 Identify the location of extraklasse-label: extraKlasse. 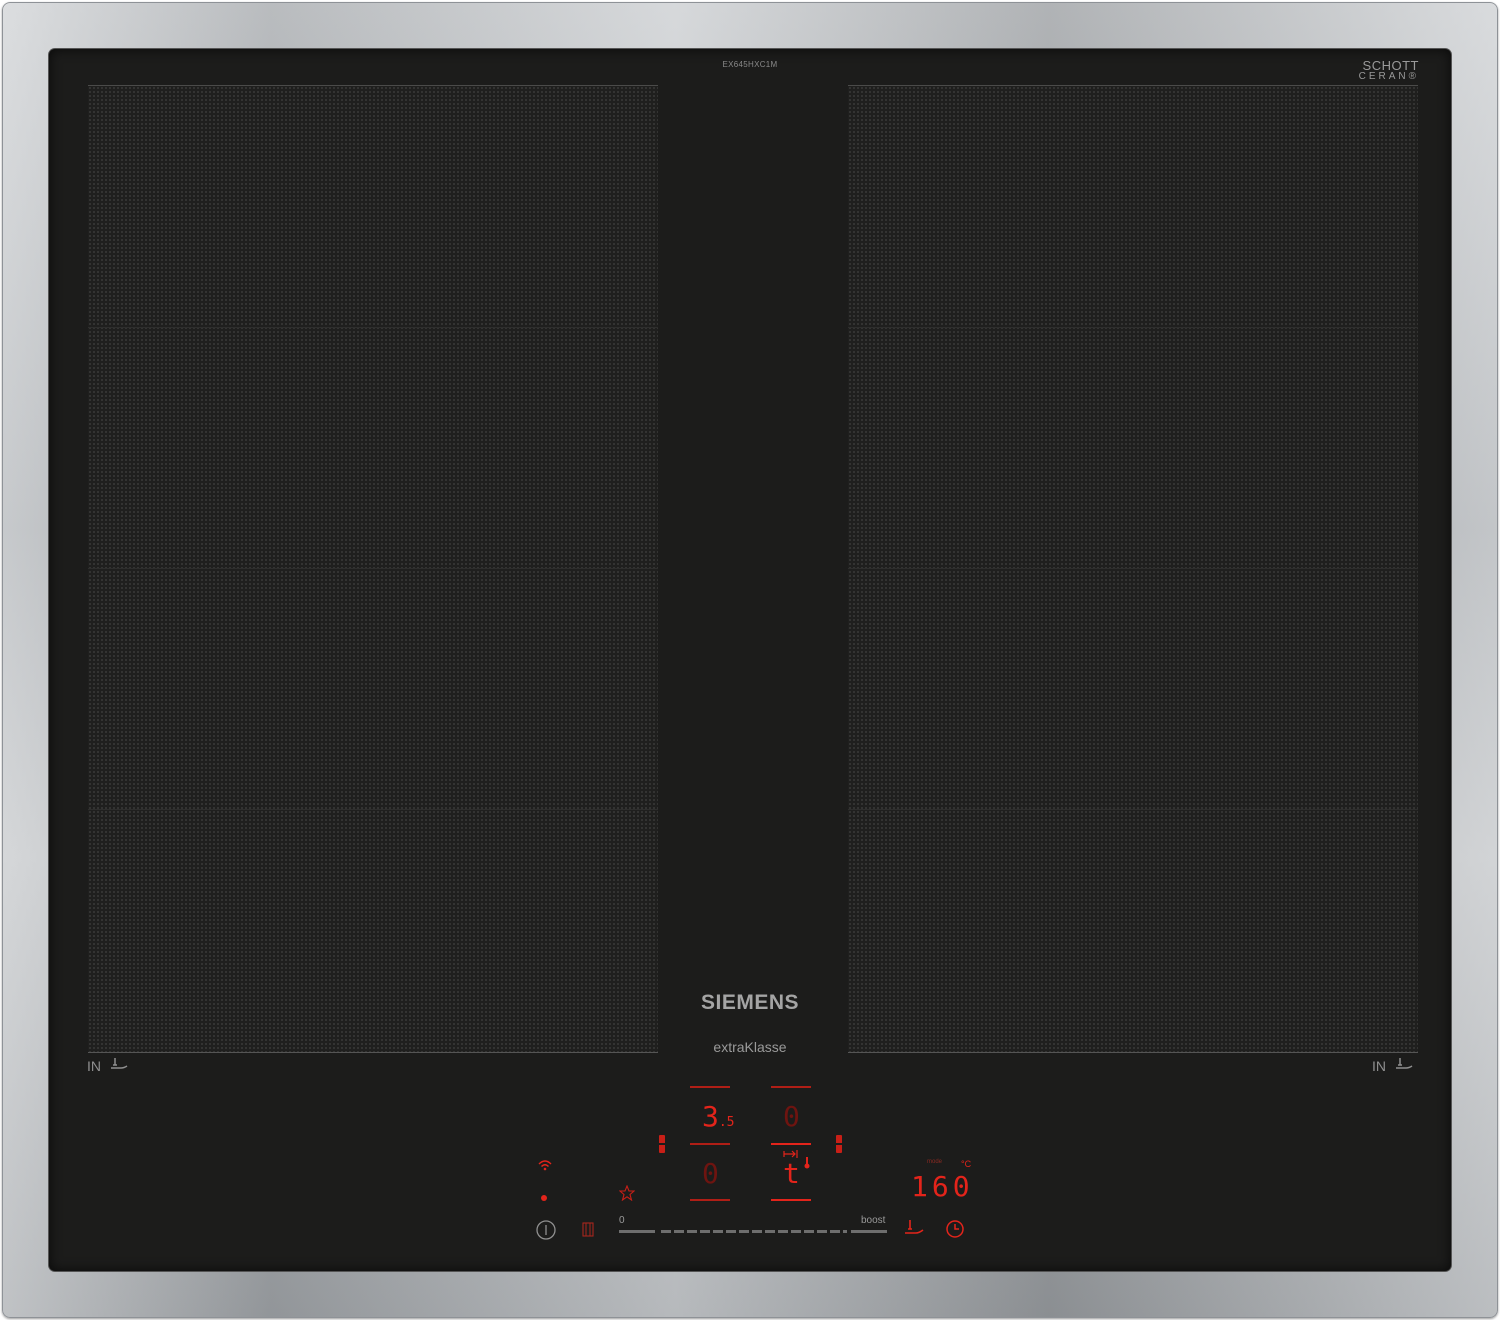
(750, 1047).